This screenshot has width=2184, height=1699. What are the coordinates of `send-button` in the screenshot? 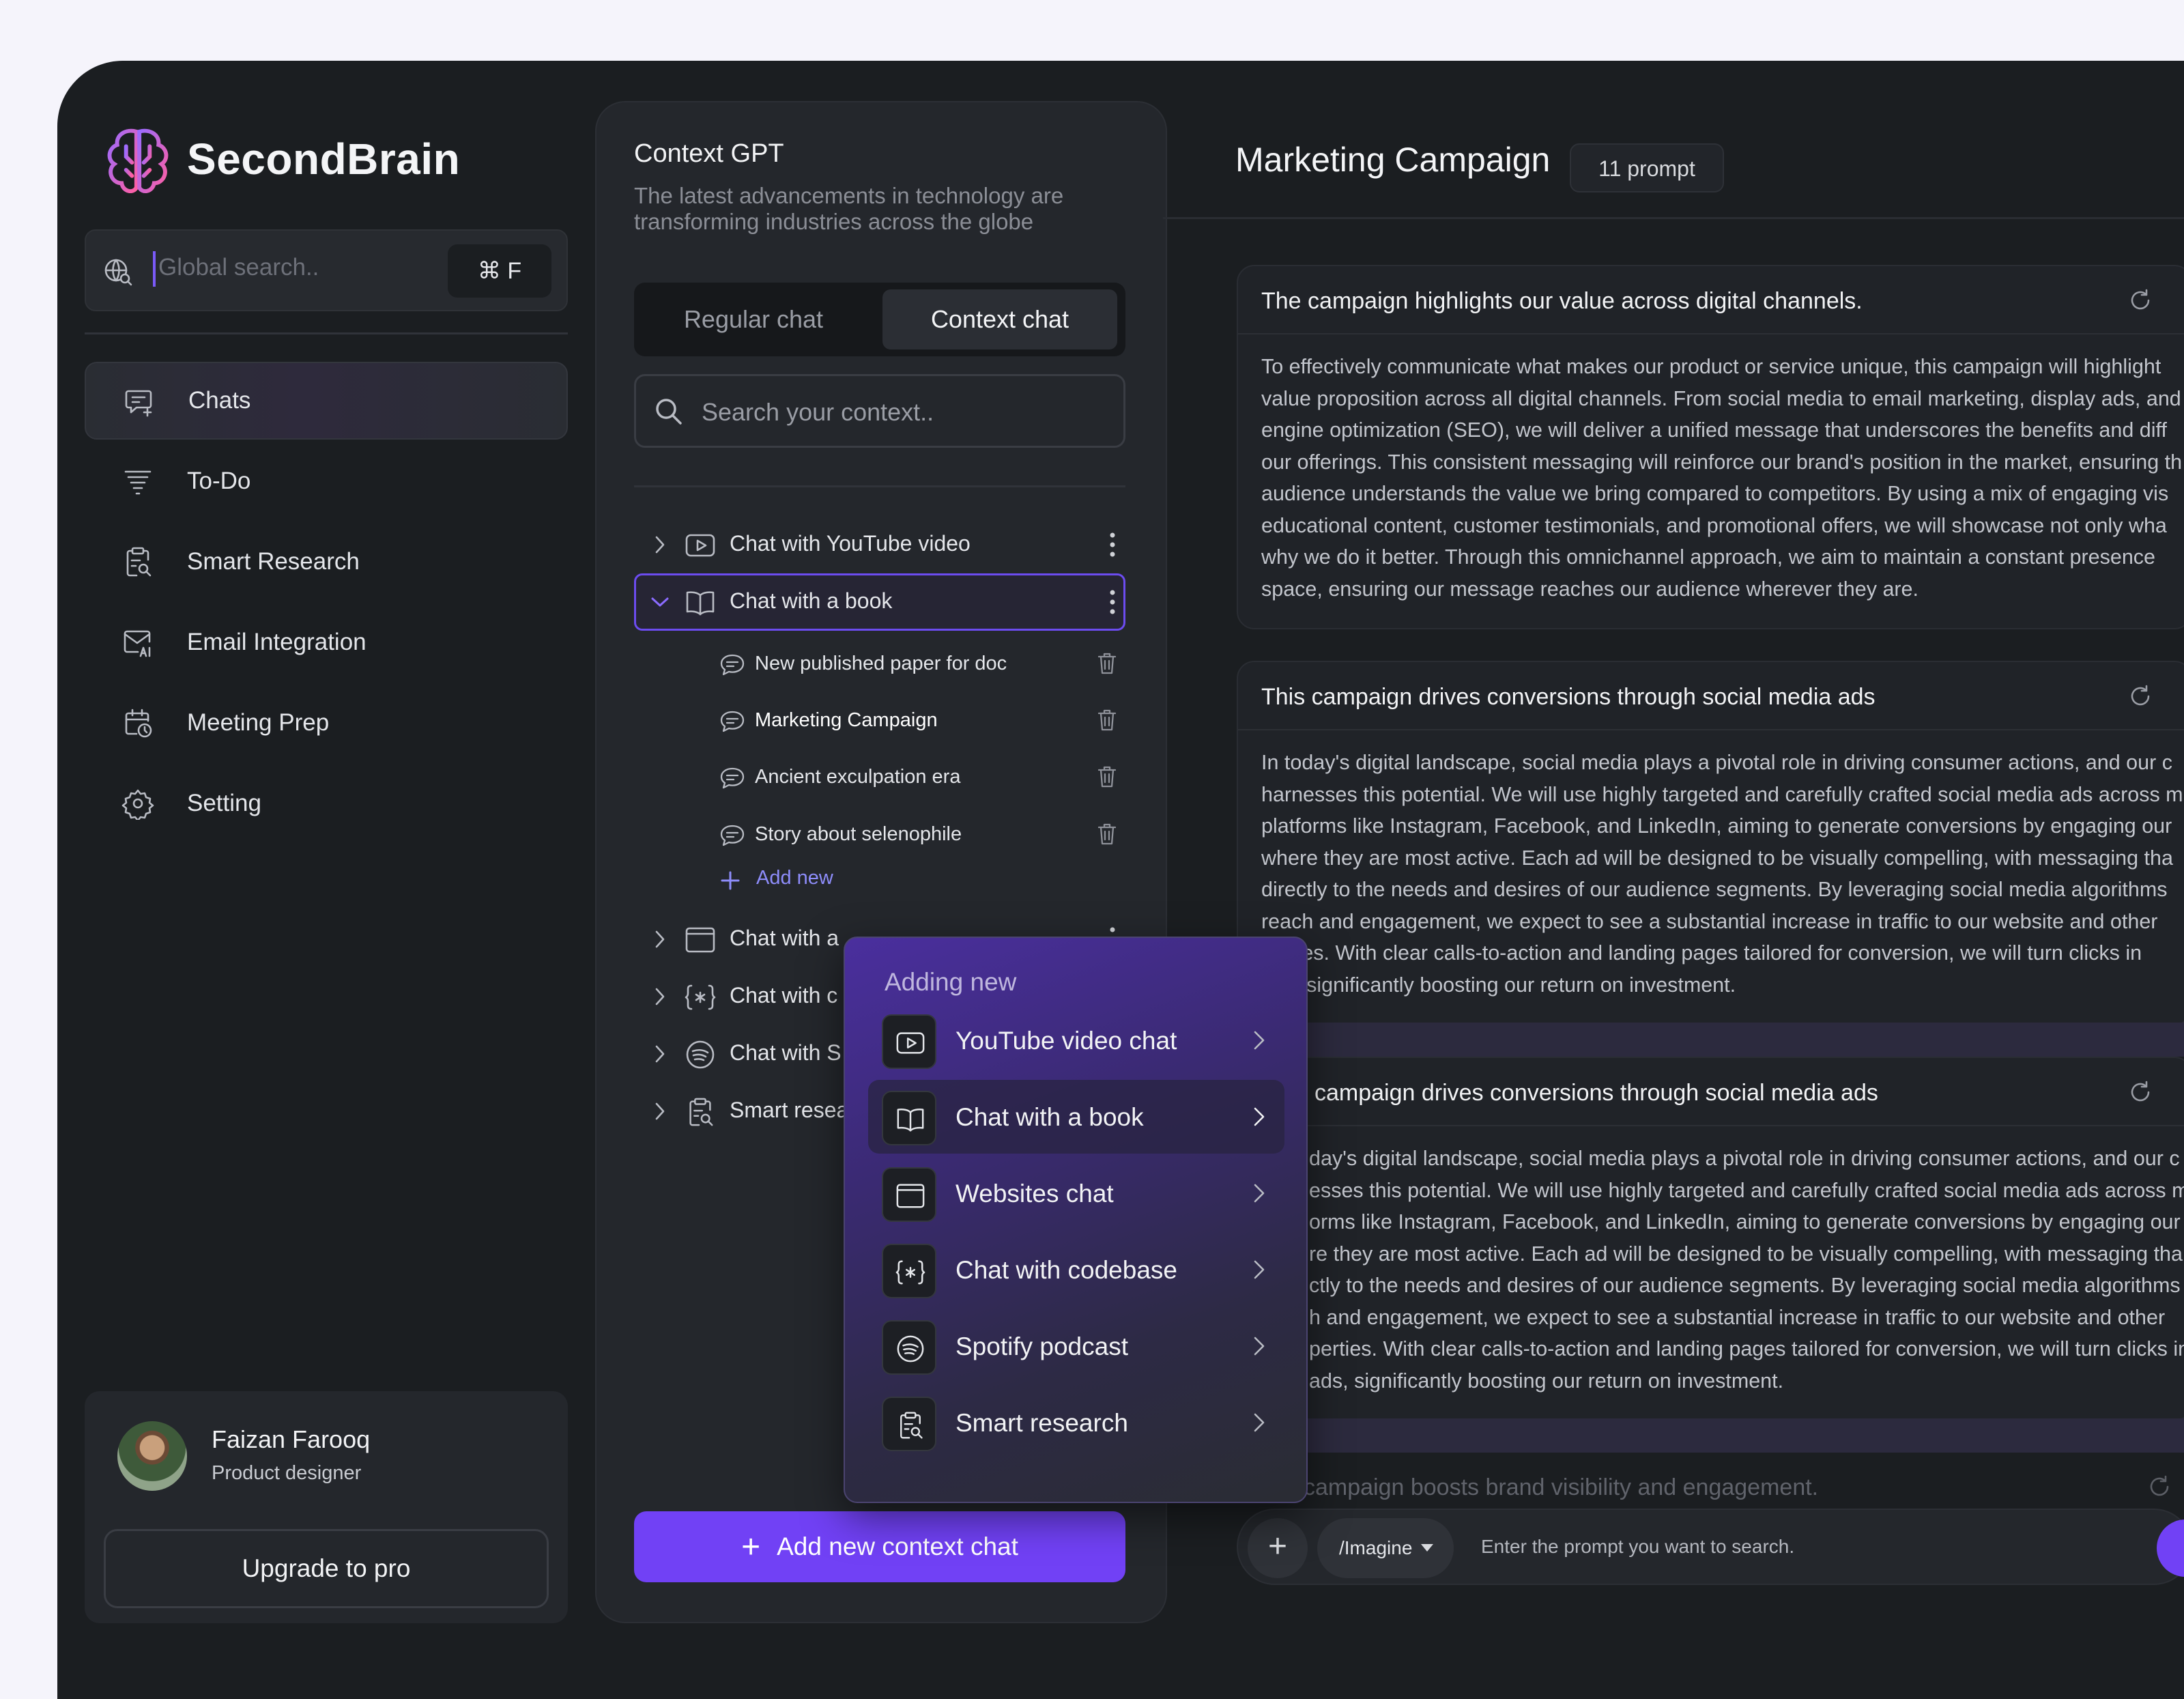 It's located at (2170, 1548).